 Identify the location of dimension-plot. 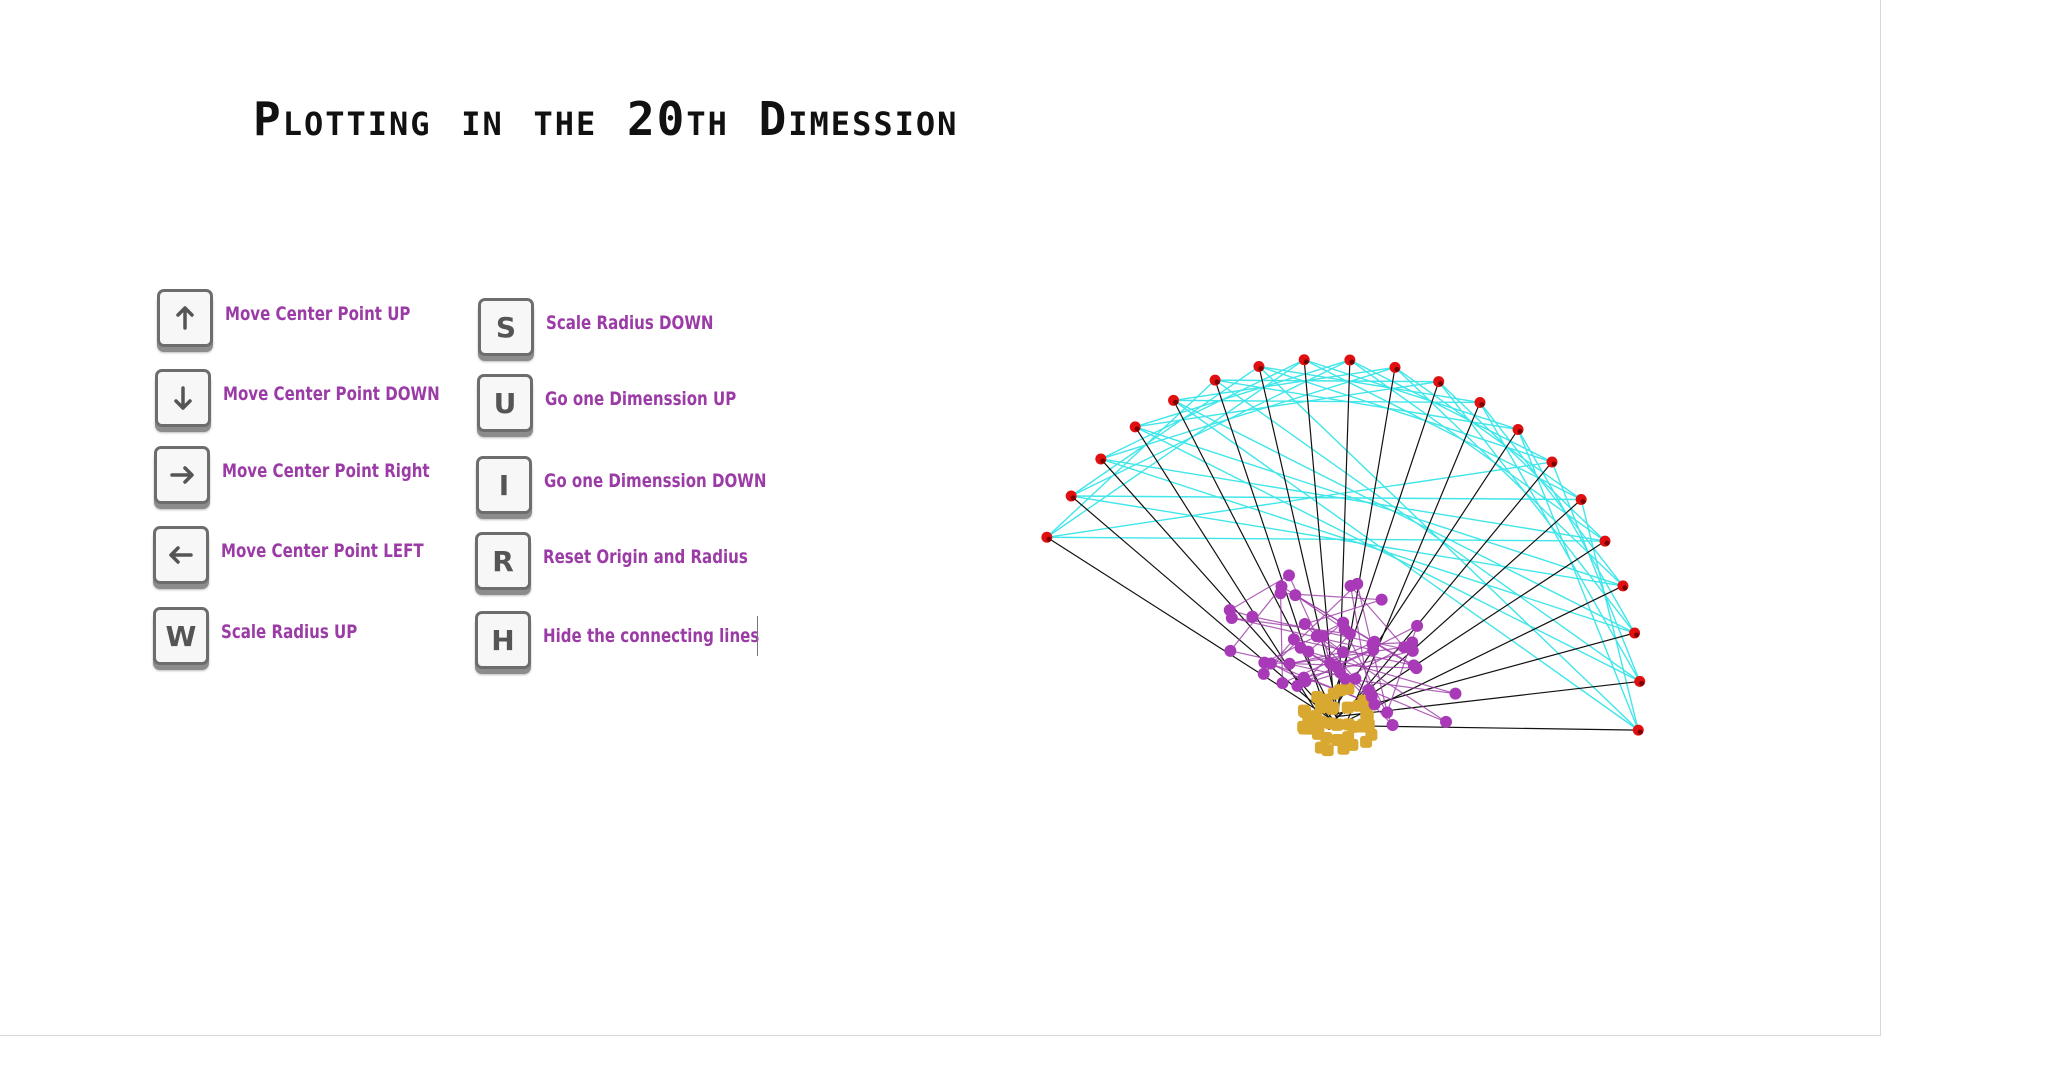
(1343, 555).